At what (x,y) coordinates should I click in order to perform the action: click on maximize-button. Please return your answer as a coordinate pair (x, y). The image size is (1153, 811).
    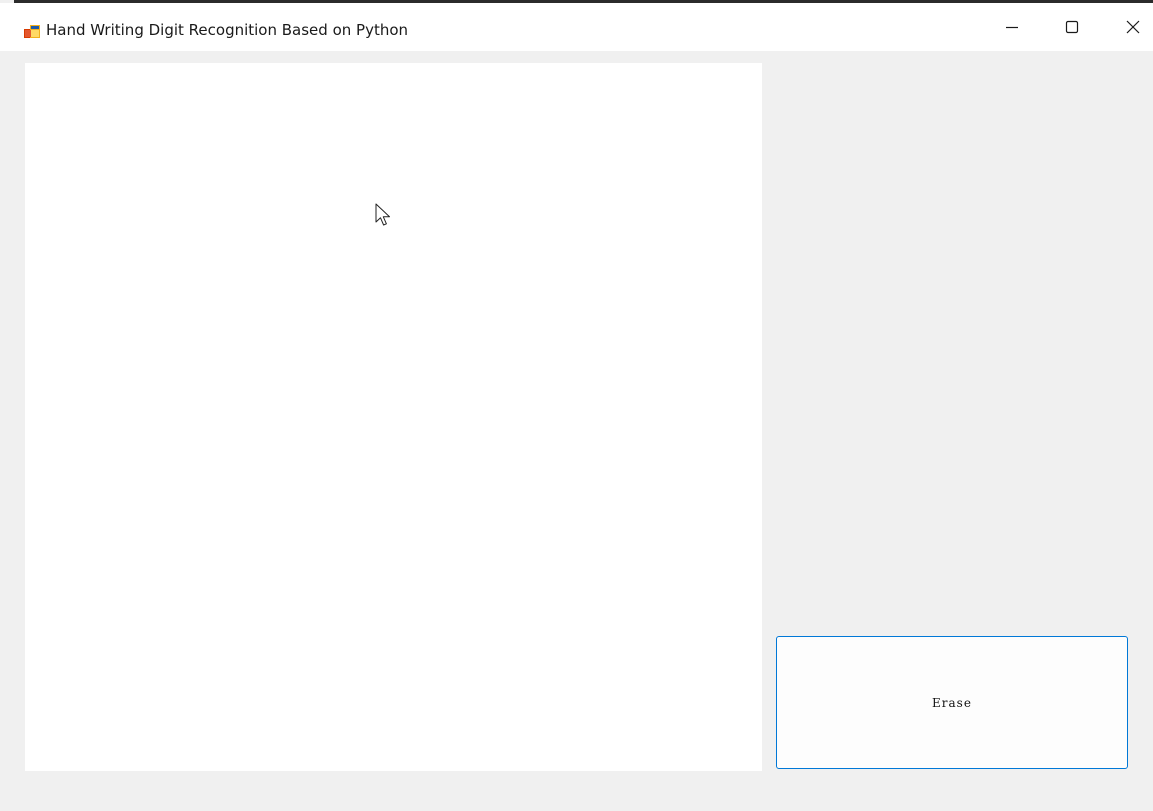
    Looking at the image, I should click on (1072, 27).